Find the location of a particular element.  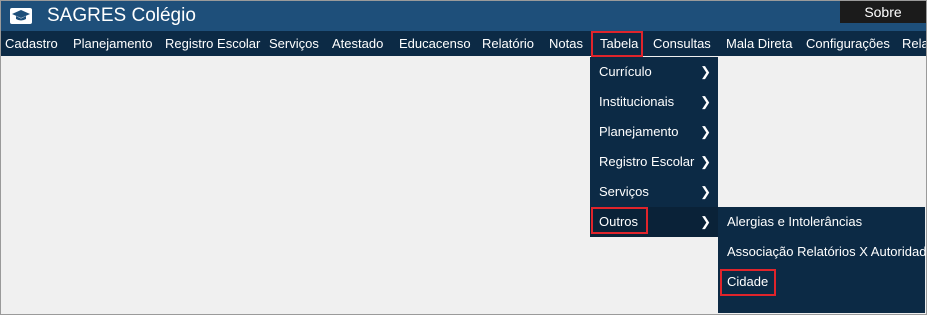

dropdown-item-label: Currículo is located at coordinates (625, 71).